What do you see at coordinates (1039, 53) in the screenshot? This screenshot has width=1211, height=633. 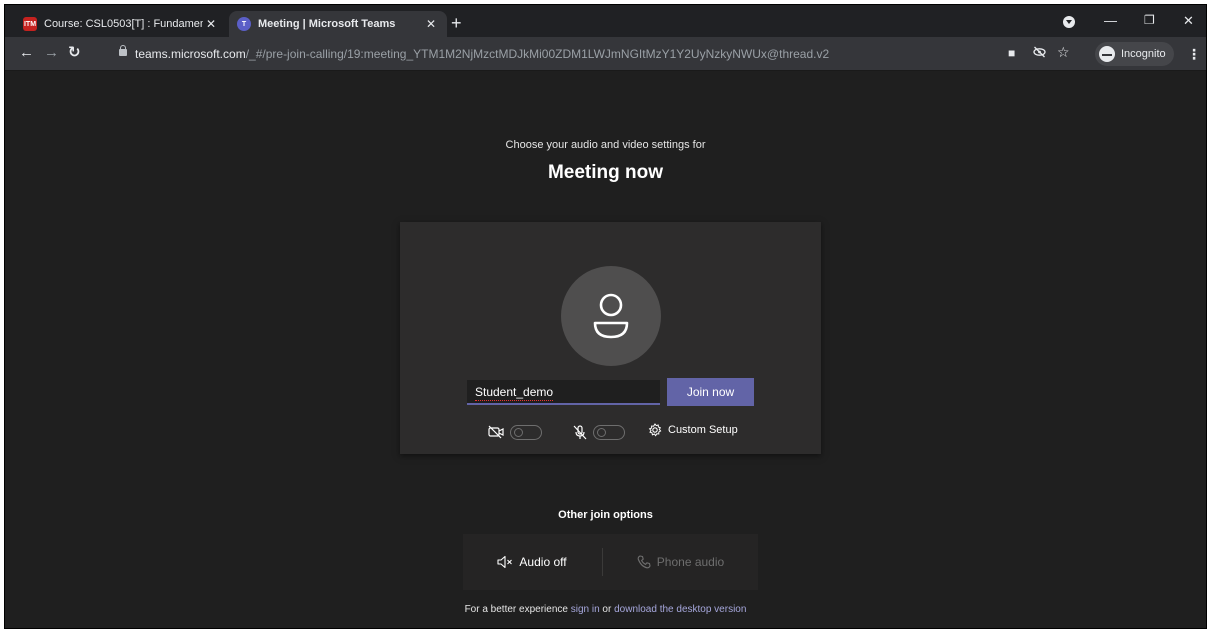 I see `eye-off-icon` at bounding box center [1039, 53].